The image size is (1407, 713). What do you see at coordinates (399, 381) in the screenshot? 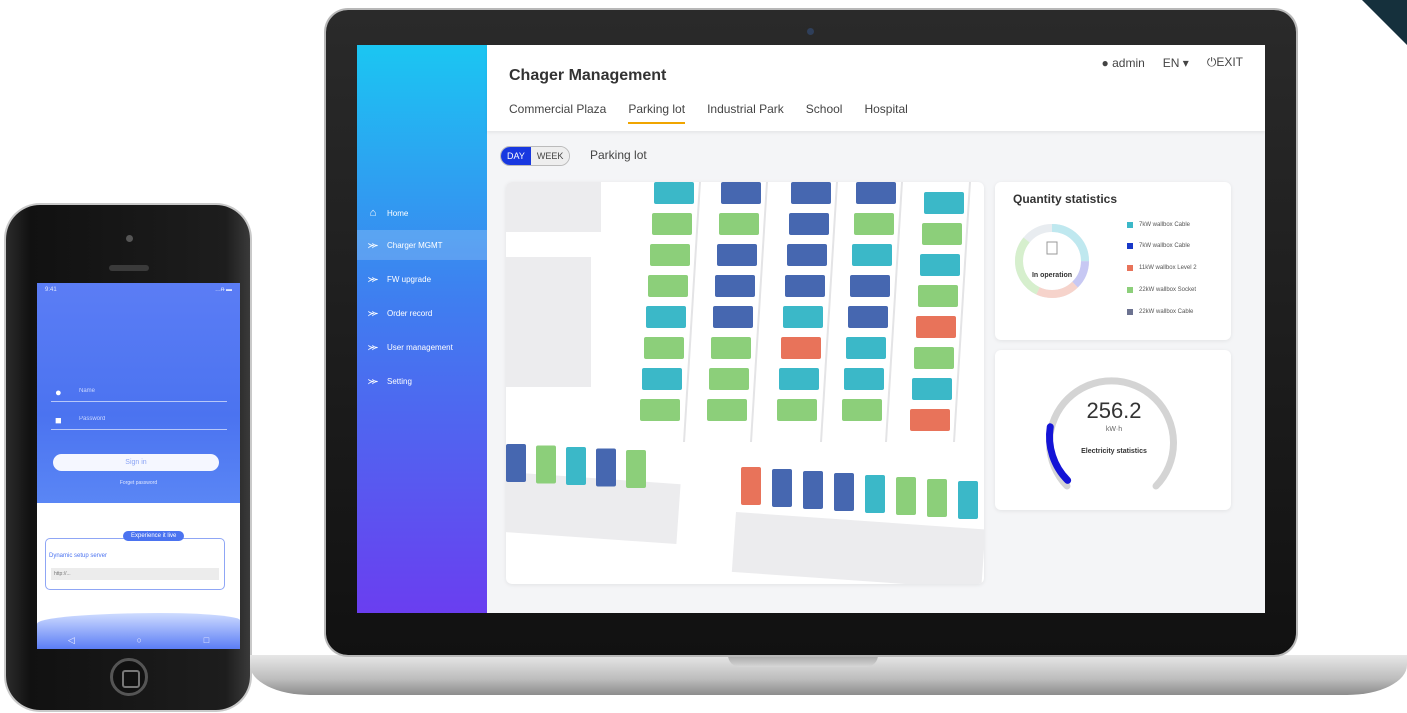
I see `sidebar-item-label: Setting` at bounding box center [399, 381].